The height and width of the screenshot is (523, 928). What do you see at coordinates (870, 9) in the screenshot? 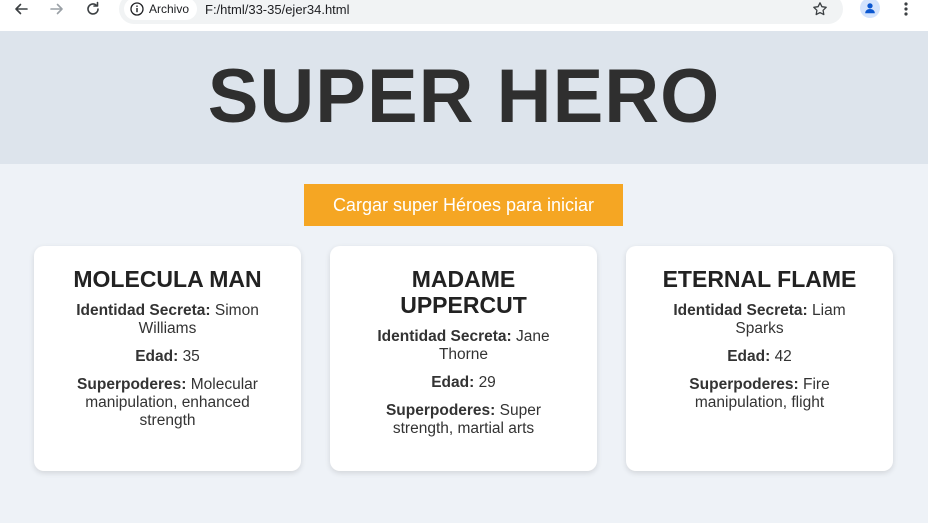
I see `profile-avatar-icon` at bounding box center [870, 9].